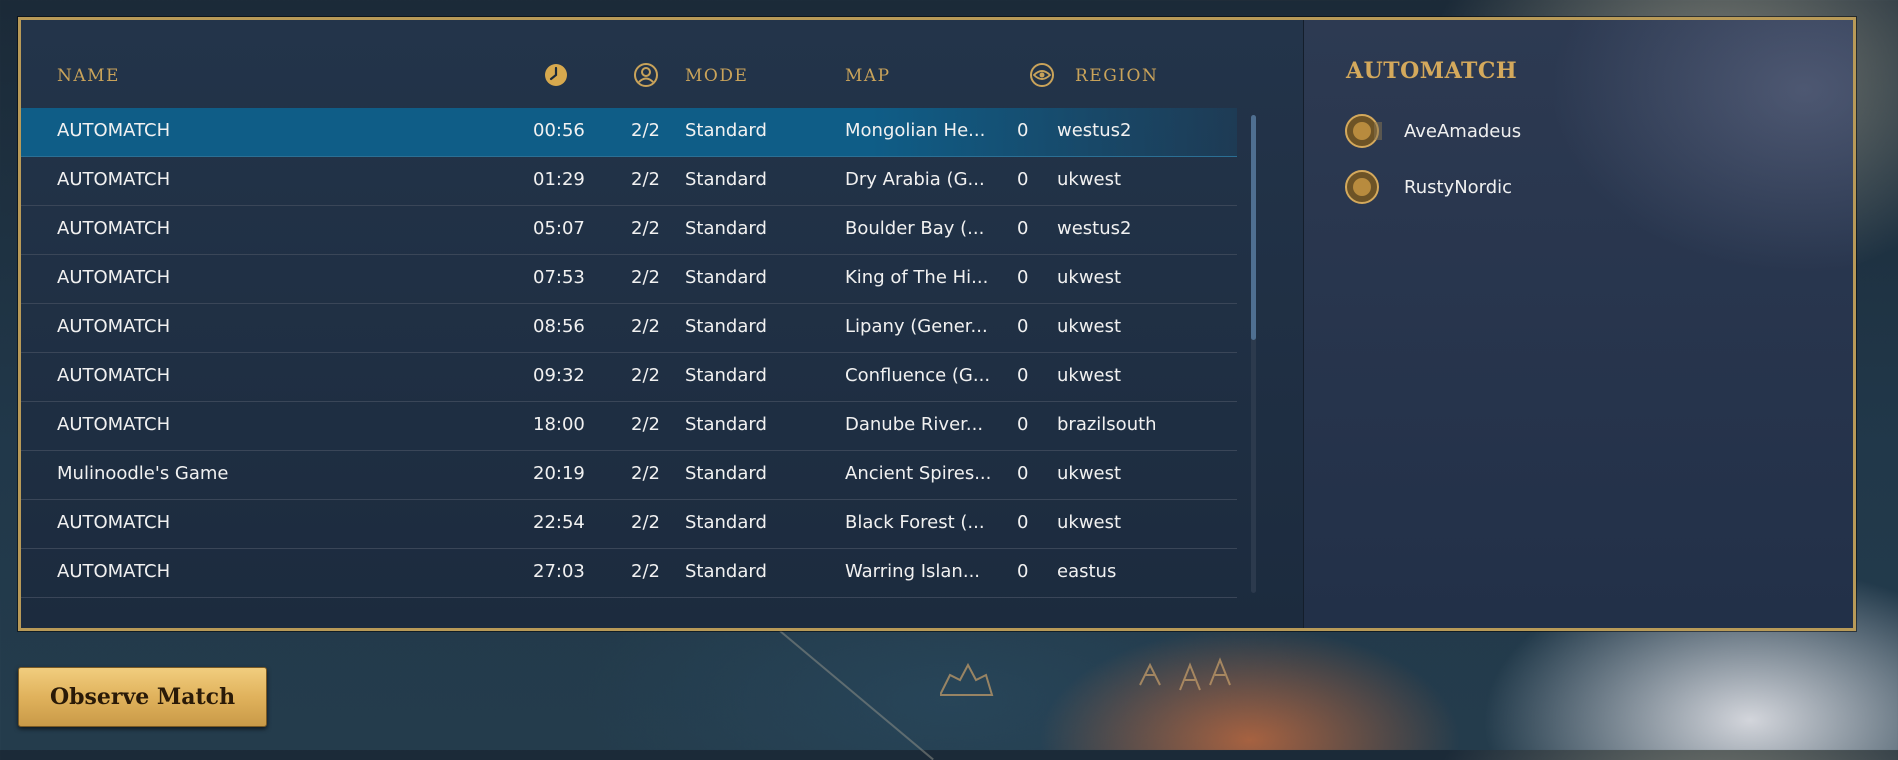  What do you see at coordinates (1107, 424) in the screenshot?
I see `cell-region: brazilsouth` at bounding box center [1107, 424].